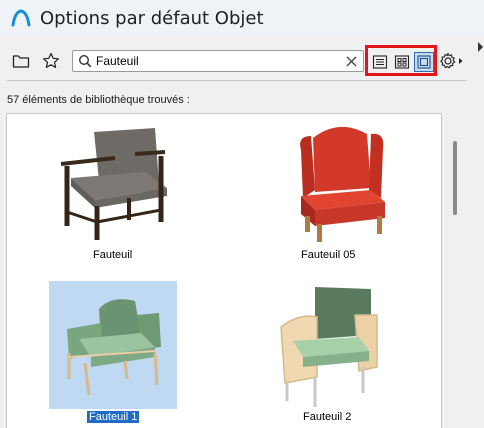  Describe the element at coordinates (452, 61) in the screenshot. I see `settings-gear-icon` at that location.